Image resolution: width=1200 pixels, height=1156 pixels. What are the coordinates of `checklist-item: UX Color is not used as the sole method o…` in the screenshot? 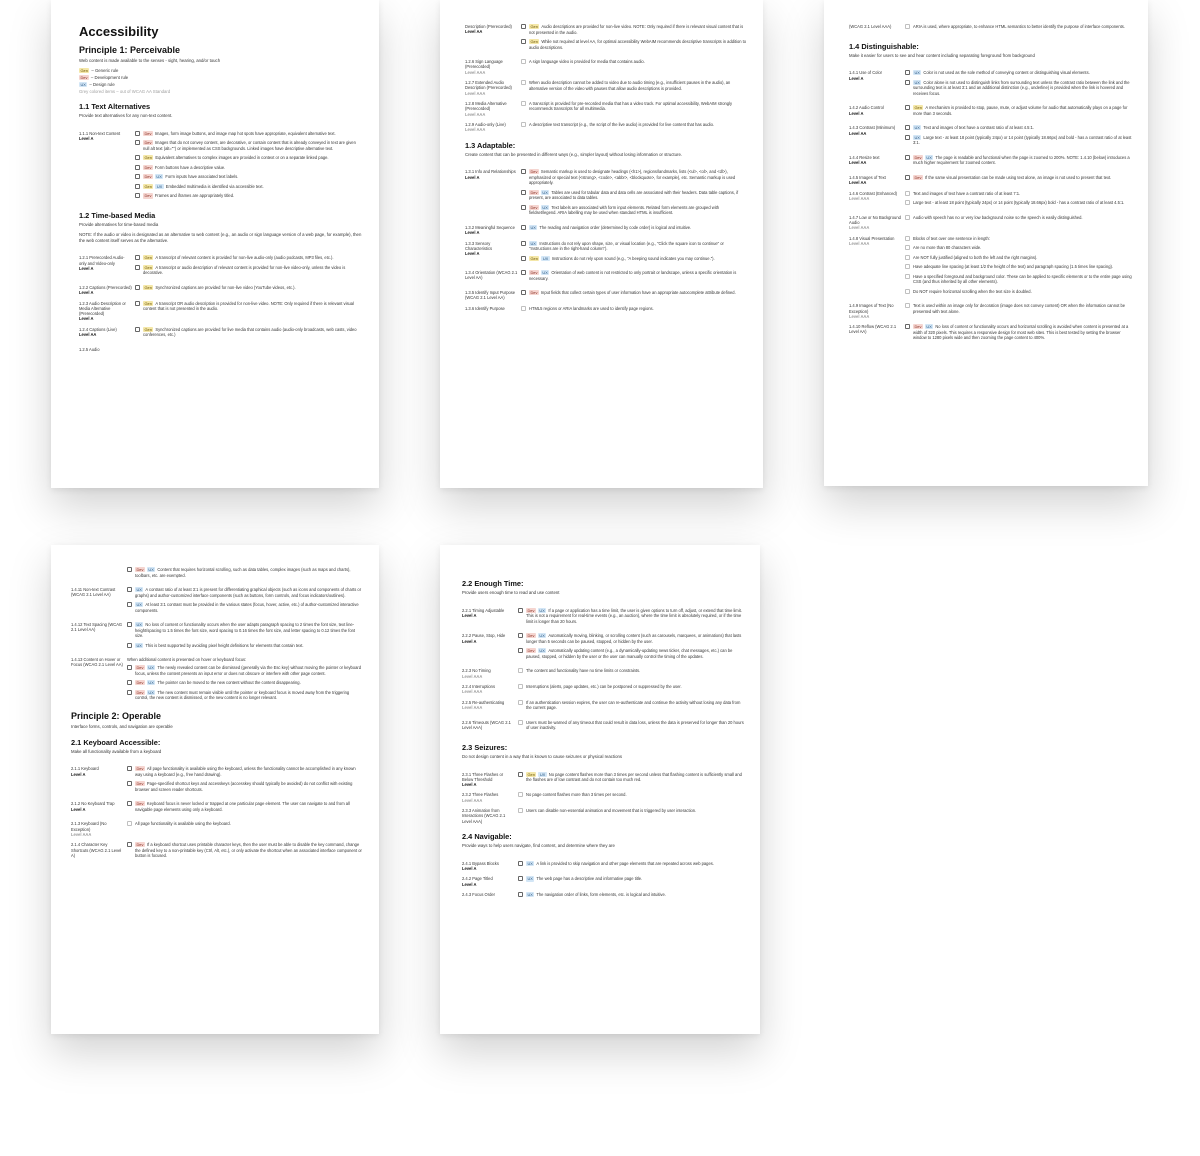 It's located at (1018, 73).